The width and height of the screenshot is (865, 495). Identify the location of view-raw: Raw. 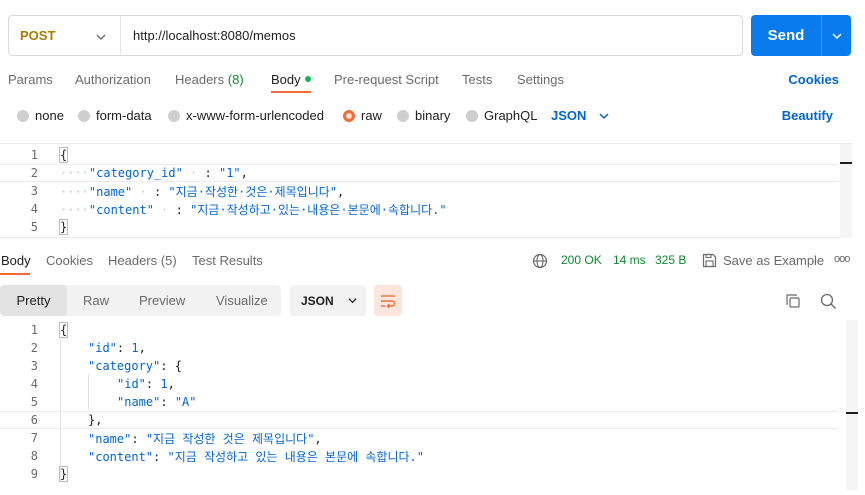
(96, 300).